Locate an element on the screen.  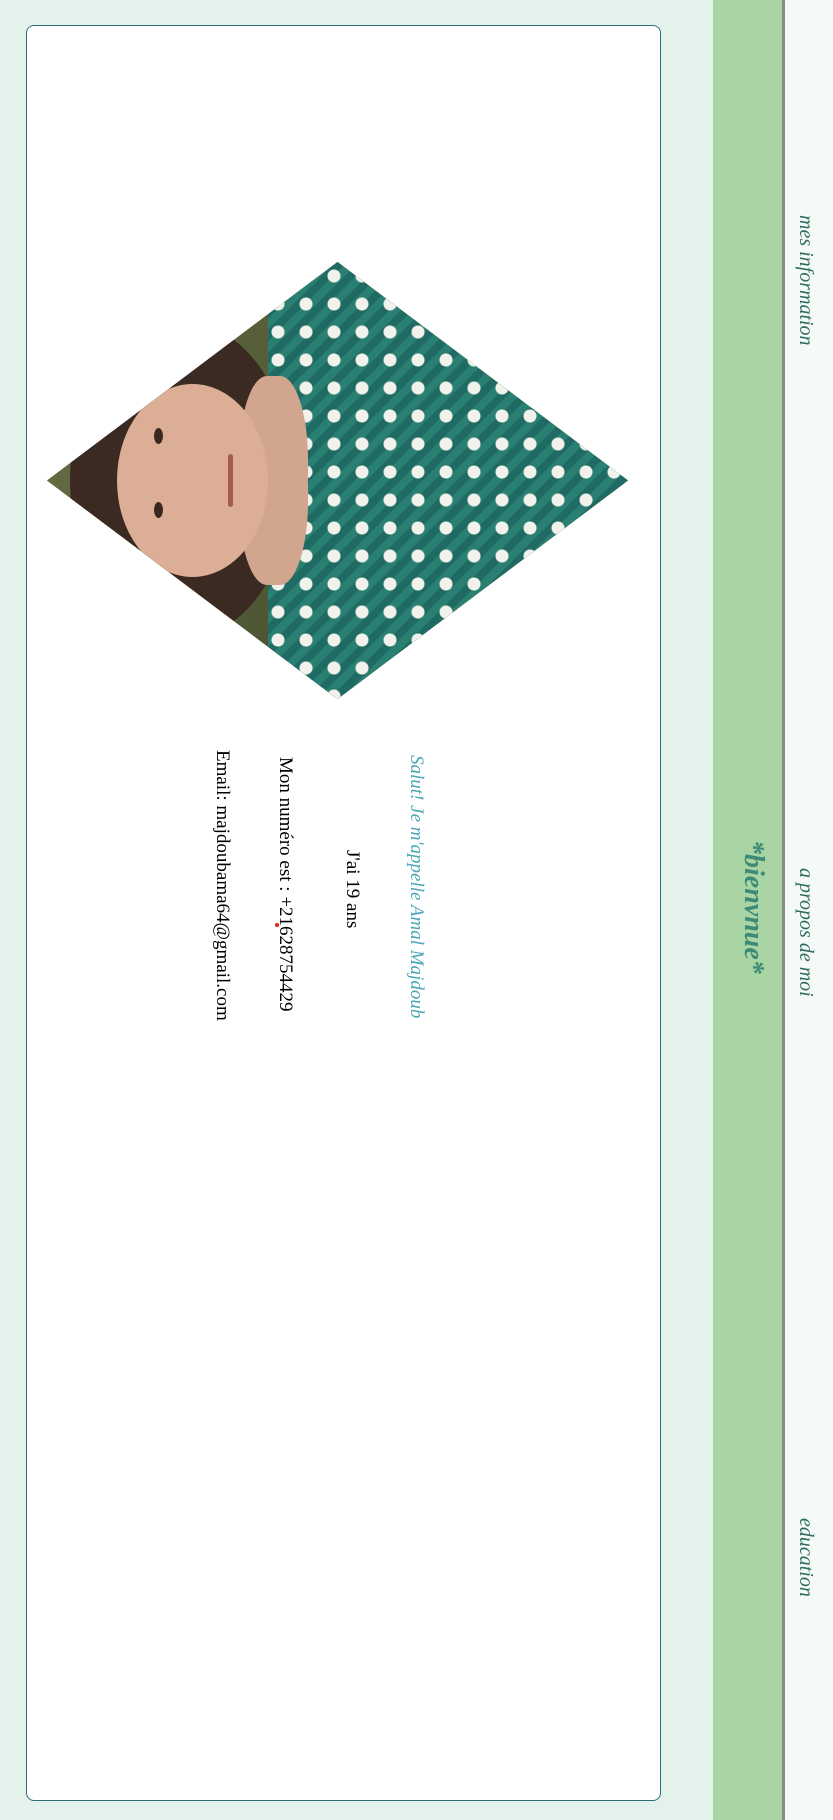
cursor-dot is located at coordinates (277, 925).